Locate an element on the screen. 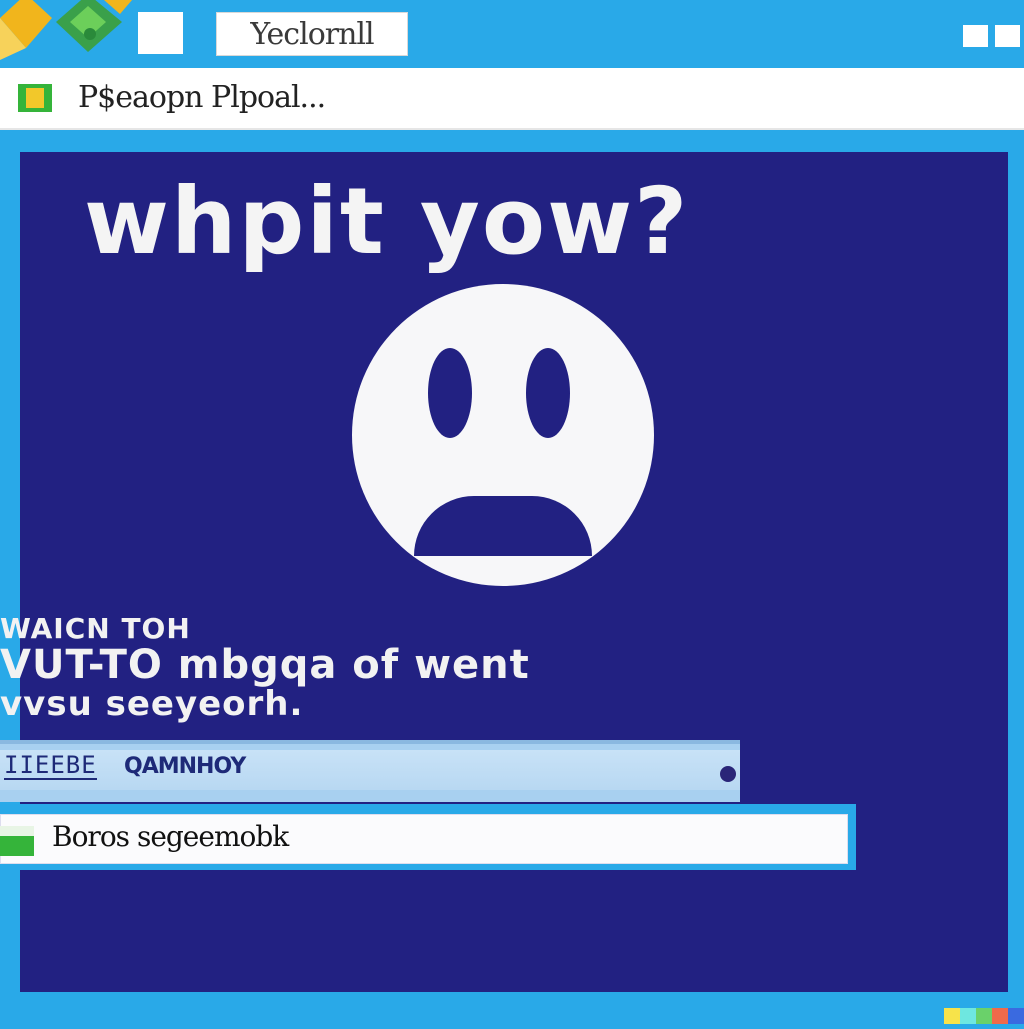 The image size is (1024, 1029). error-message-line-1: WAICN TOH is located at coordinates (95, 628).